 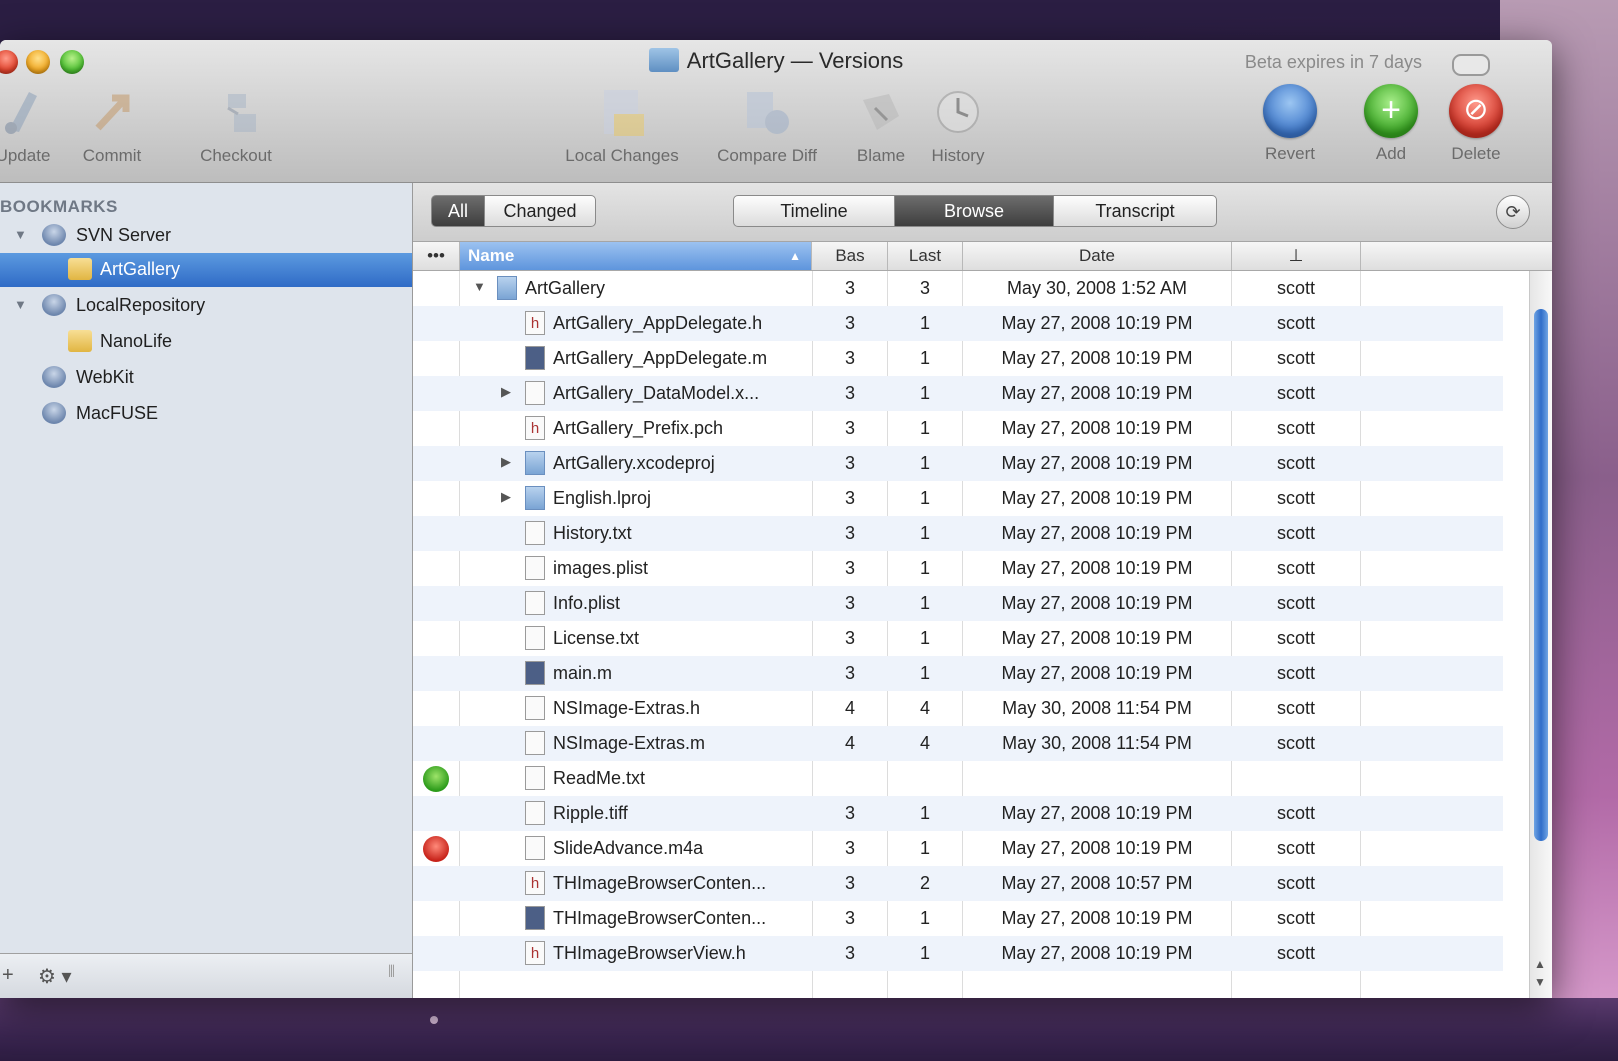 What do you see at coordinates (602, 498) in the screenshot?
I see `file-name: English.lproj` at bounding box center [602, 498].